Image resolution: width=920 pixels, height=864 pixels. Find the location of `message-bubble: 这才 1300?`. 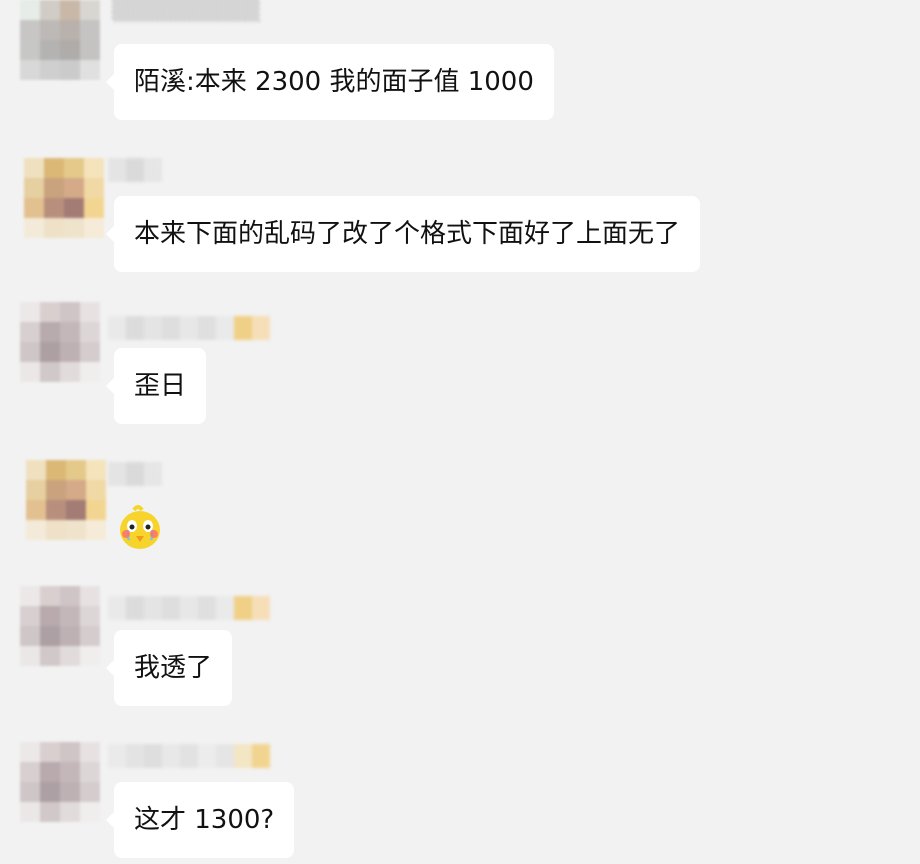

message-bubble: 这才 1300? is located at coordinates (200, 820).